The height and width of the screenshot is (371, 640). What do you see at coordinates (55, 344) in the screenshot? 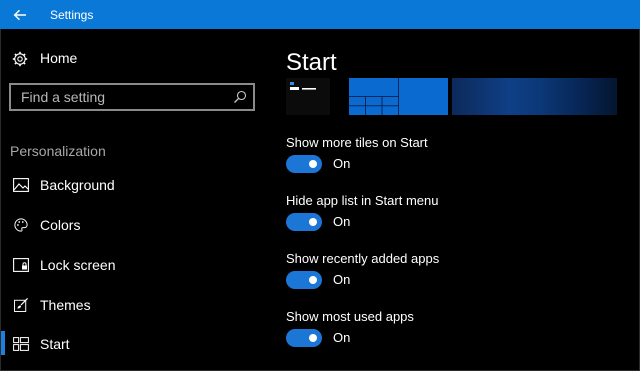
I see `sidebar-item-label: Start` at bounding box center [55, 344].